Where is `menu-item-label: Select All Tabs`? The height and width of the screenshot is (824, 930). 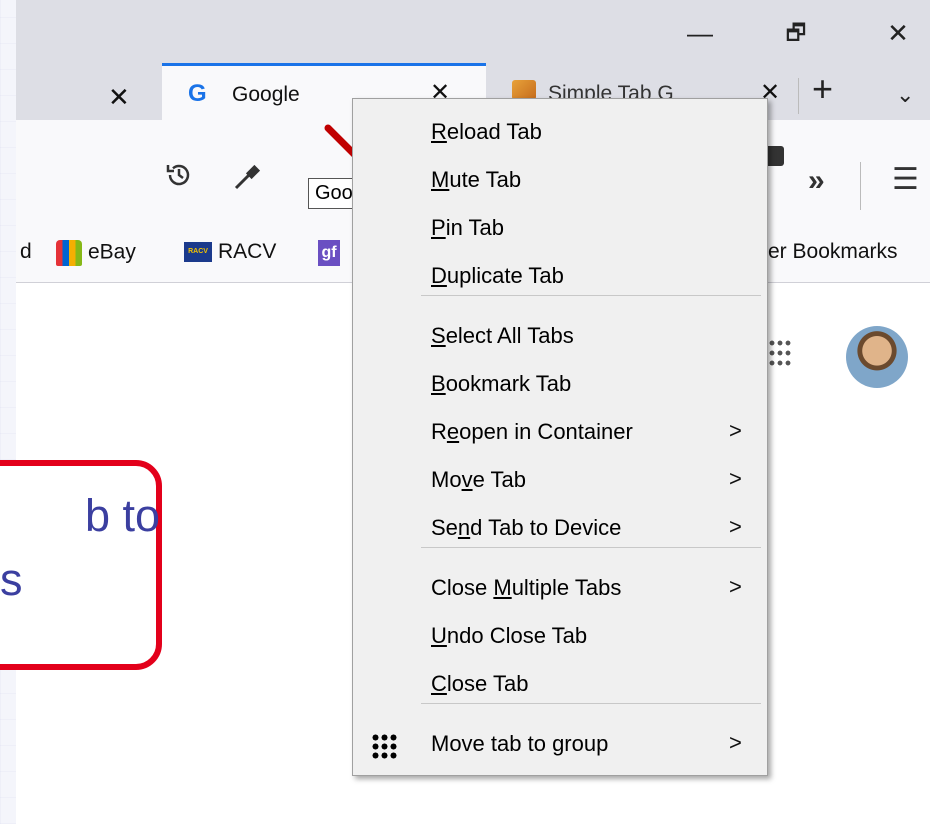 menu-item-label: Select All Tabs is located at coordinates (502, 335).